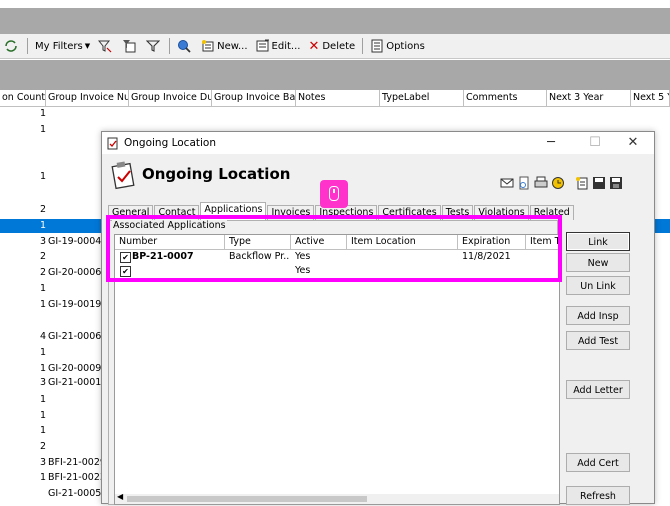 The image size is (670, 506). Describe the element at coordinates (314, 46) in the screenshot. I see `delete-x-icon: ✕` at that location.